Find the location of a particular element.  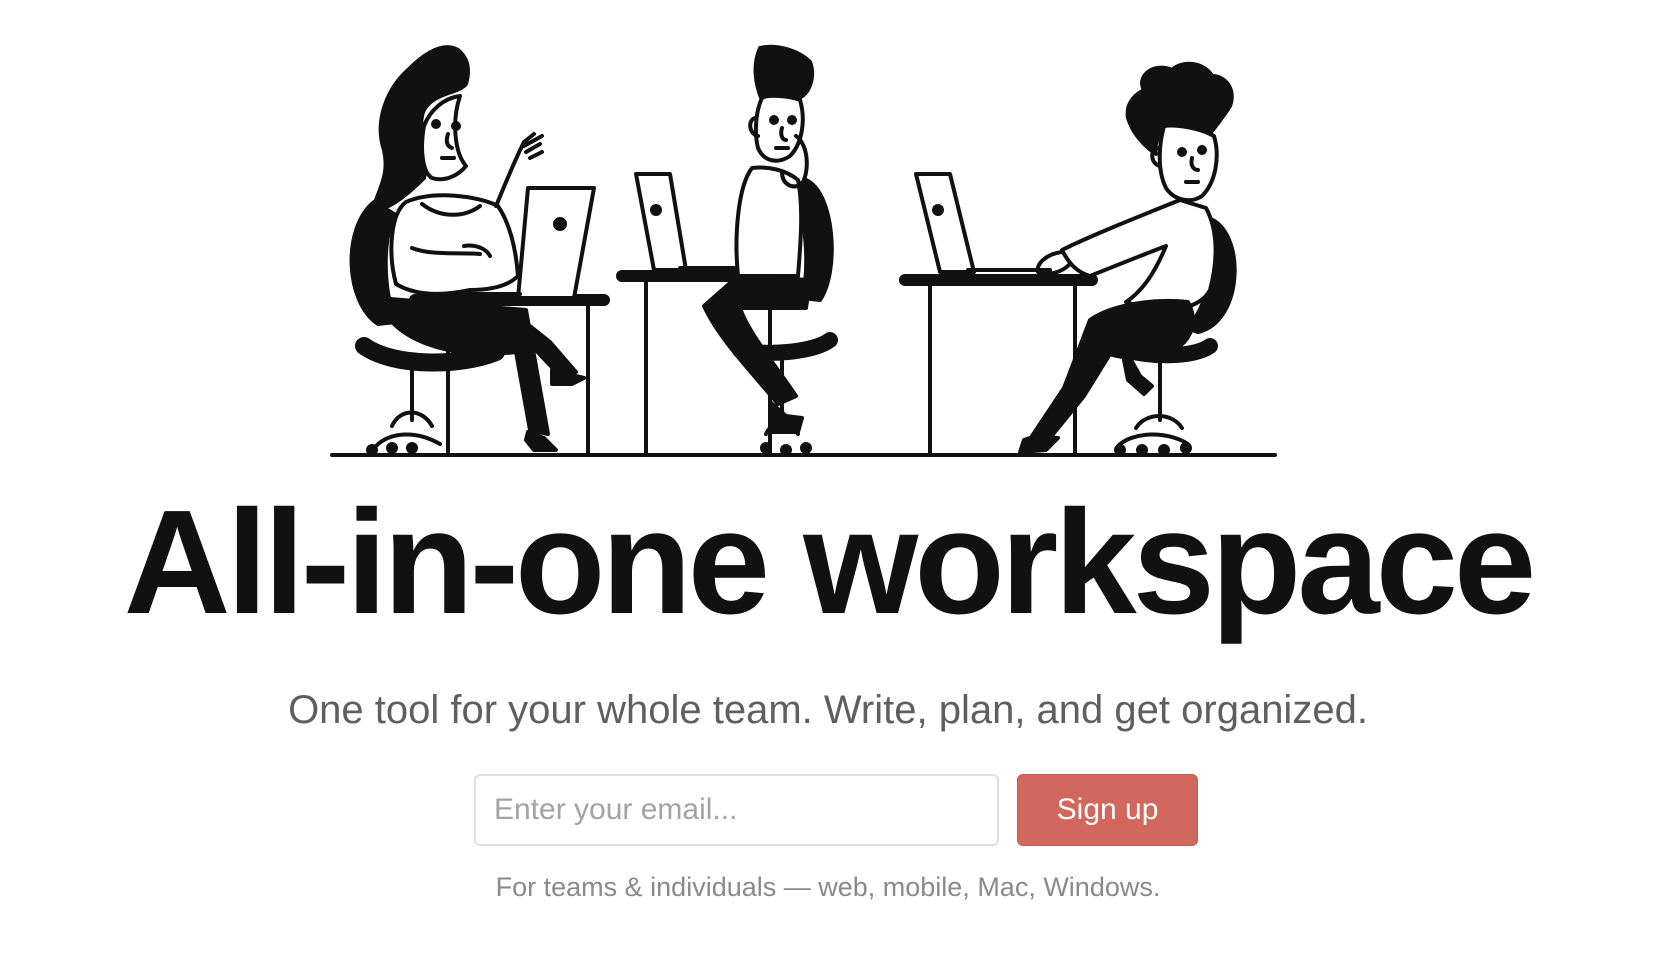

signup-button: Sign up is located at coordinates (1107, 810).